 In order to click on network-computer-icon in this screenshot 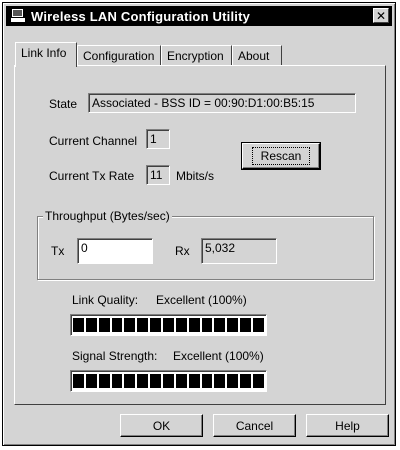, I will do `click(18, 16)`.